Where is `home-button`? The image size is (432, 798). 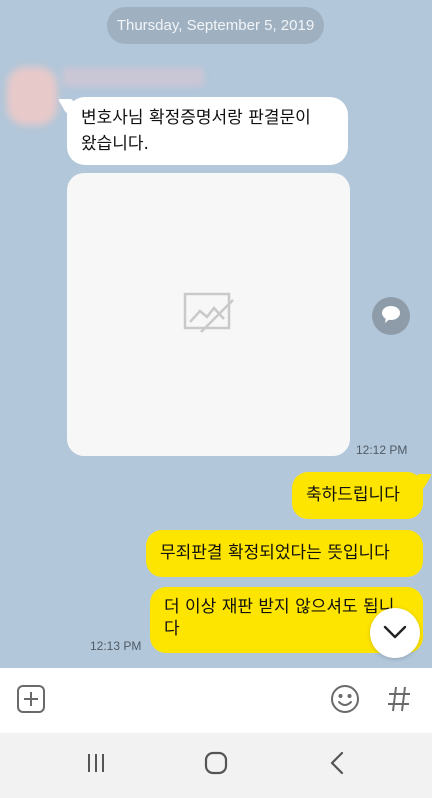 home-button is located at coordinates (216, 765).